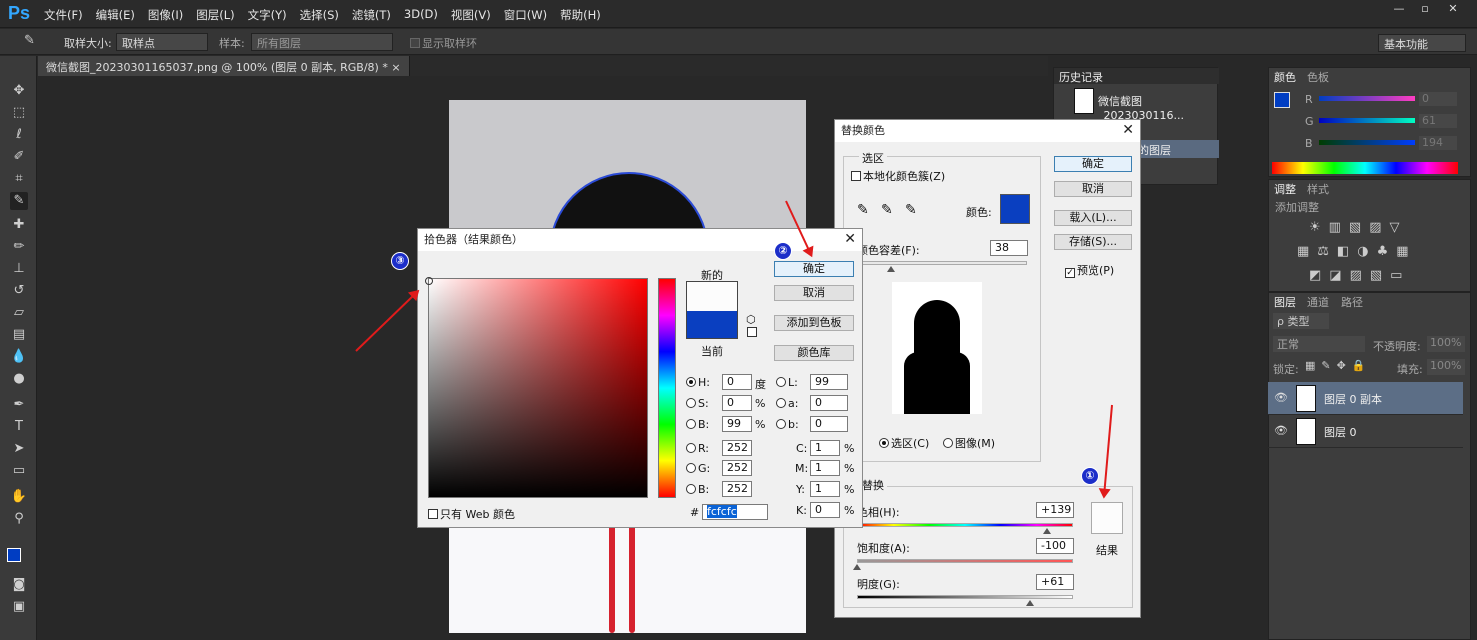 The image size is (1477, 640). What do you see at coordinates (825, 489) in the screenshot?
I see `y-field: 1` at bounding box center [825, 489].